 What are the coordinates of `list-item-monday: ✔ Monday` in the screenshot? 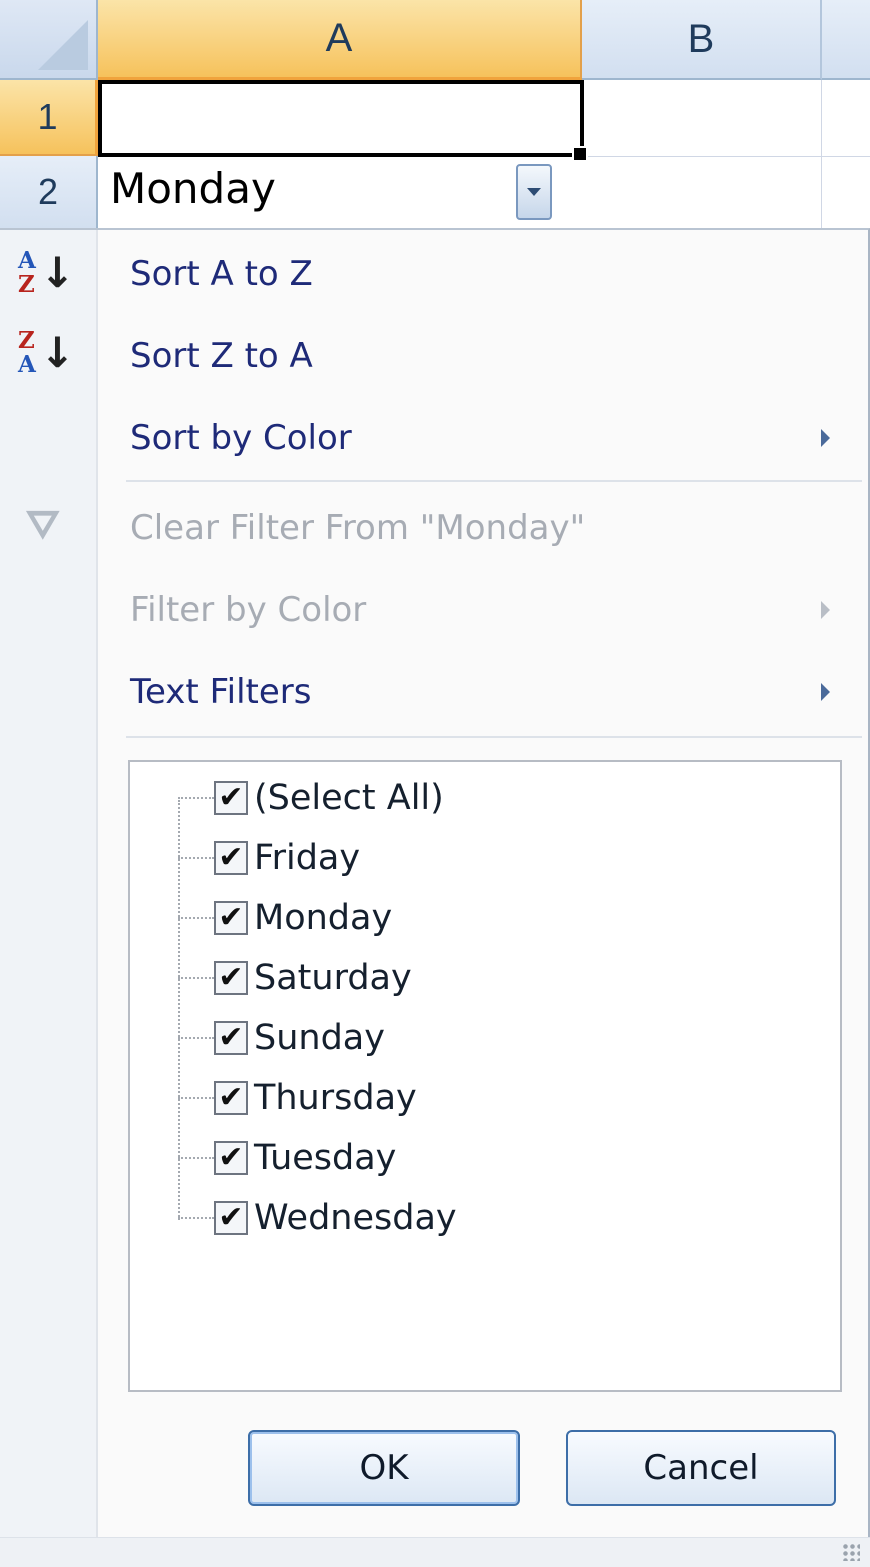 It's located at (285, 918).